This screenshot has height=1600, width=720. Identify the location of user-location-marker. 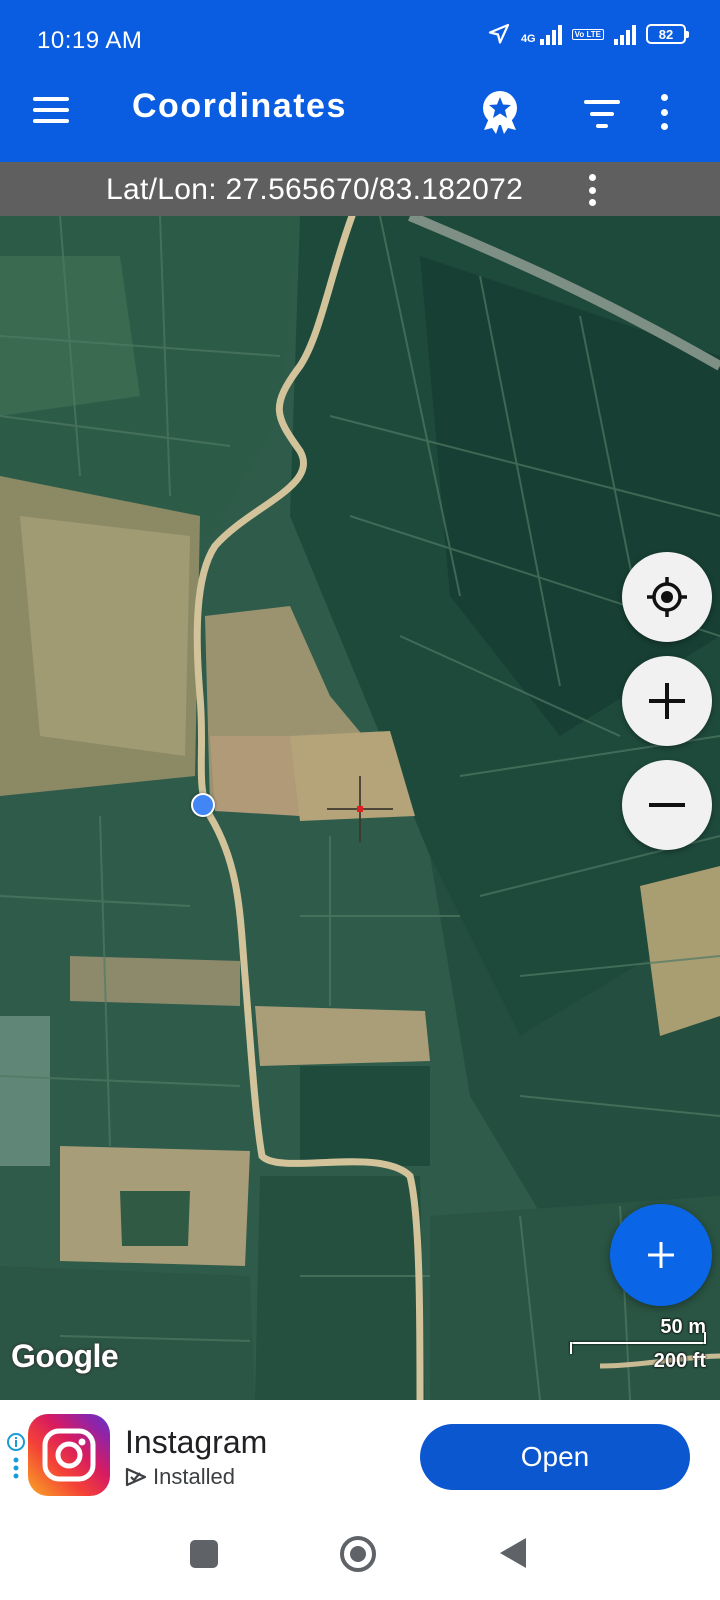
(203, 805).